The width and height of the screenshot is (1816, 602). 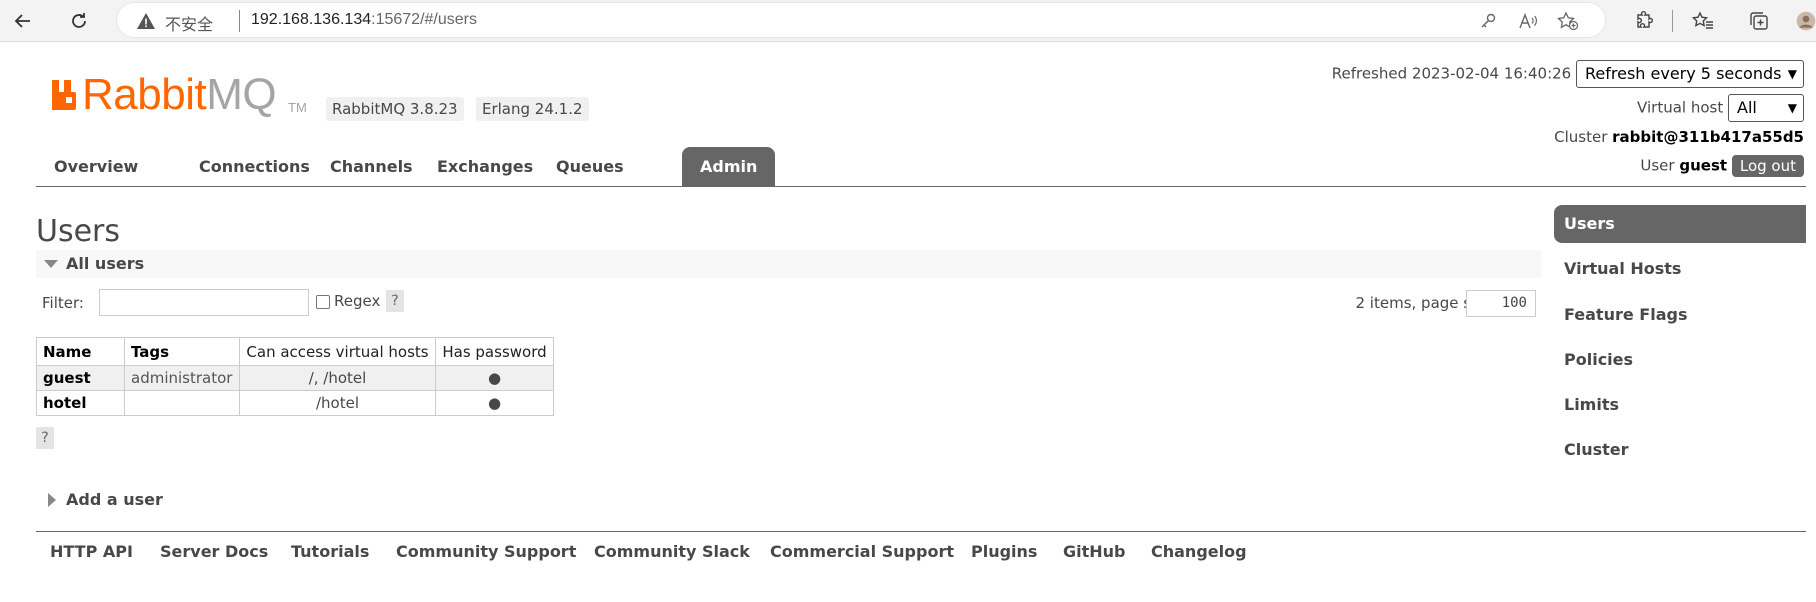 What do you see at coordinates (1672, 21) in the screenshot?
I see `toolbar-divider` at bounding box center [1672, 21].